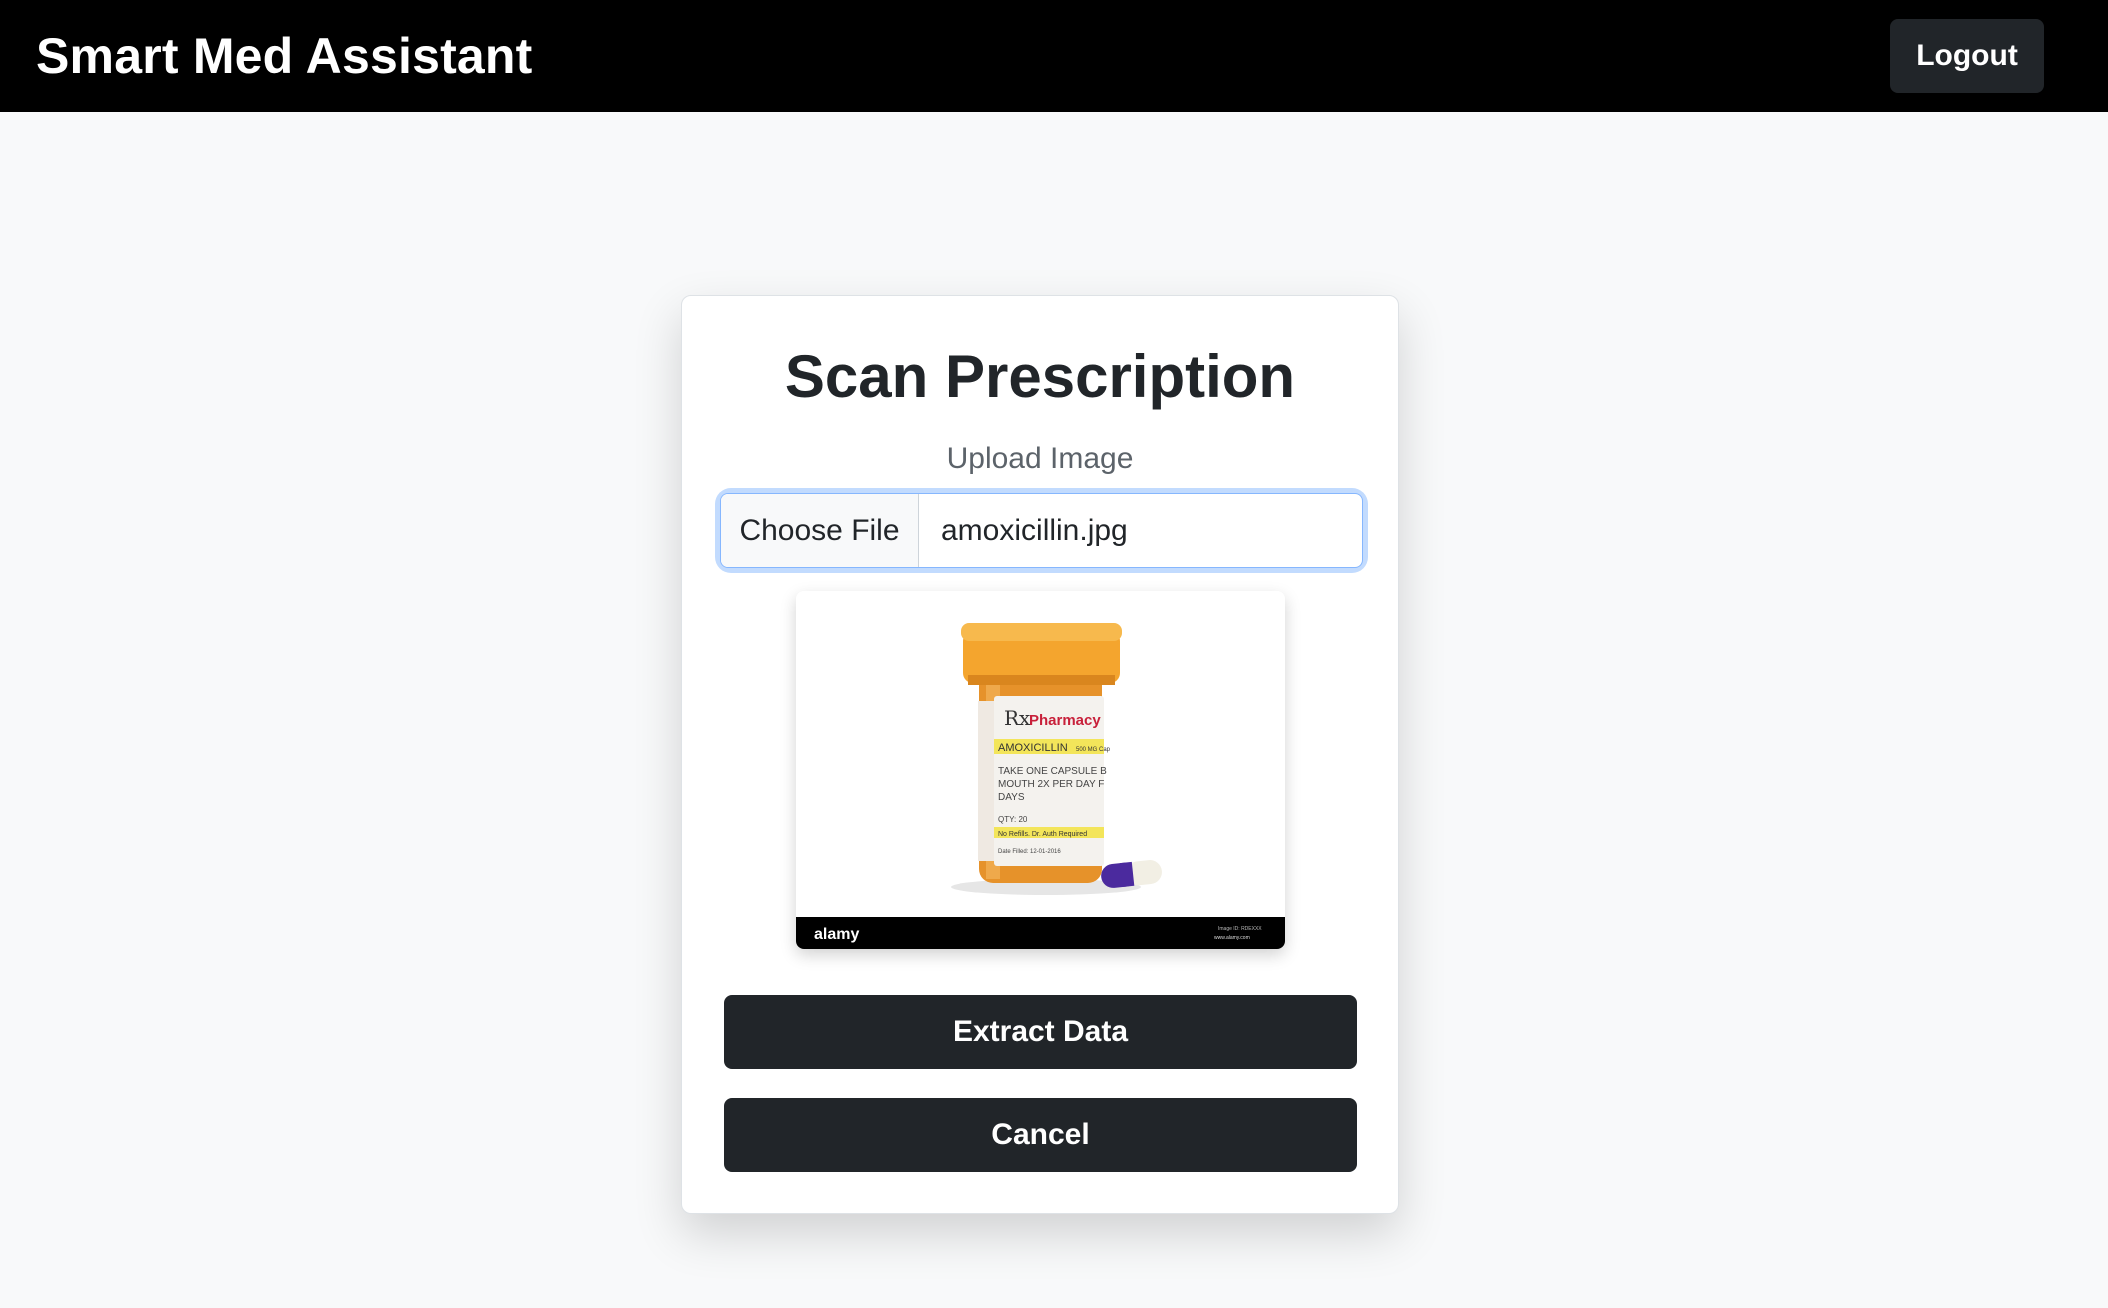  Describe the element at coordinates (1040, 1032) in the screenshot. I see `extract-data-button: Extract Data` at that location.